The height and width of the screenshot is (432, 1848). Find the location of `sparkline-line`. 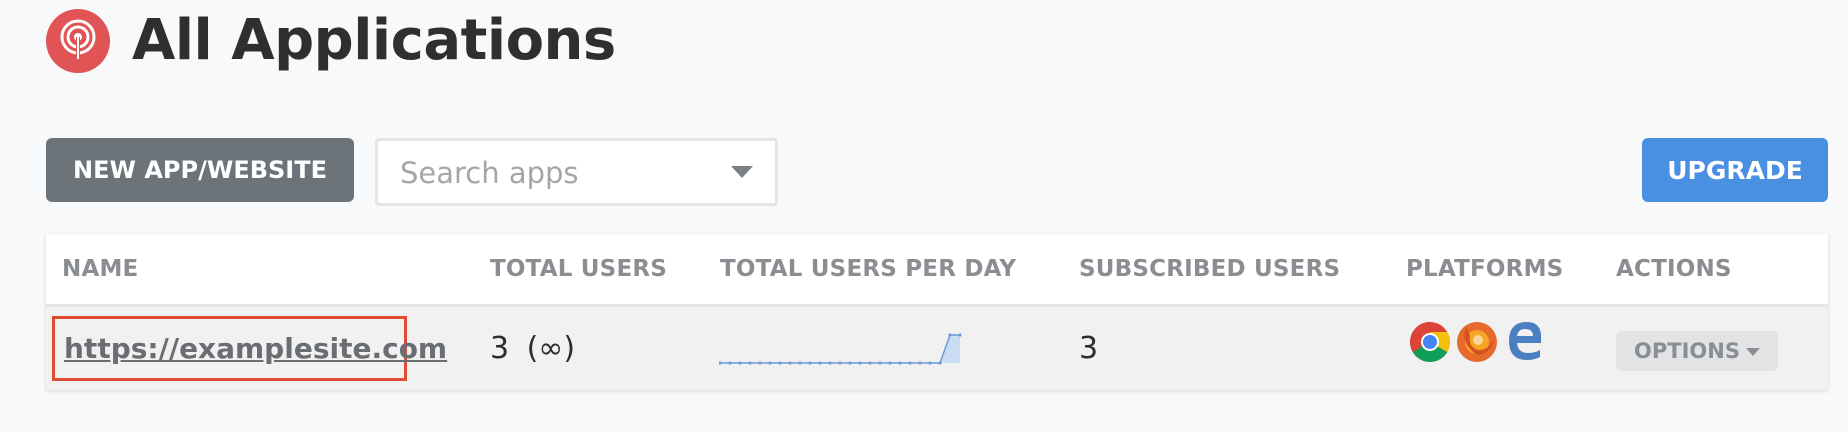

sparkline-line is located at coordinates (840, 349).